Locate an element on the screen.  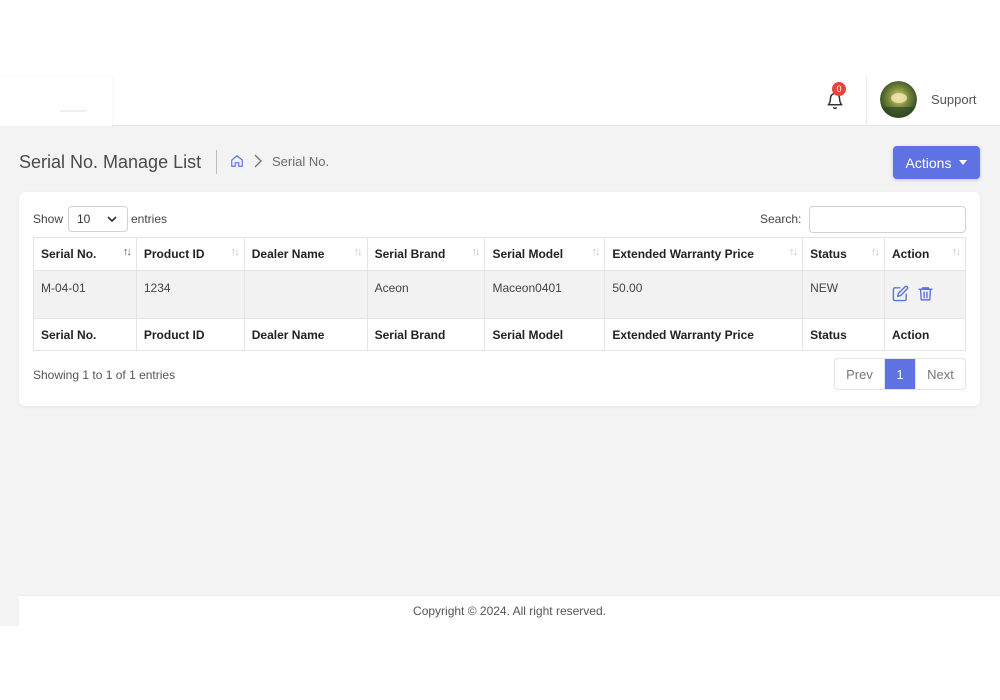
top-header: 0 Support is located at coordinates (500, 101).